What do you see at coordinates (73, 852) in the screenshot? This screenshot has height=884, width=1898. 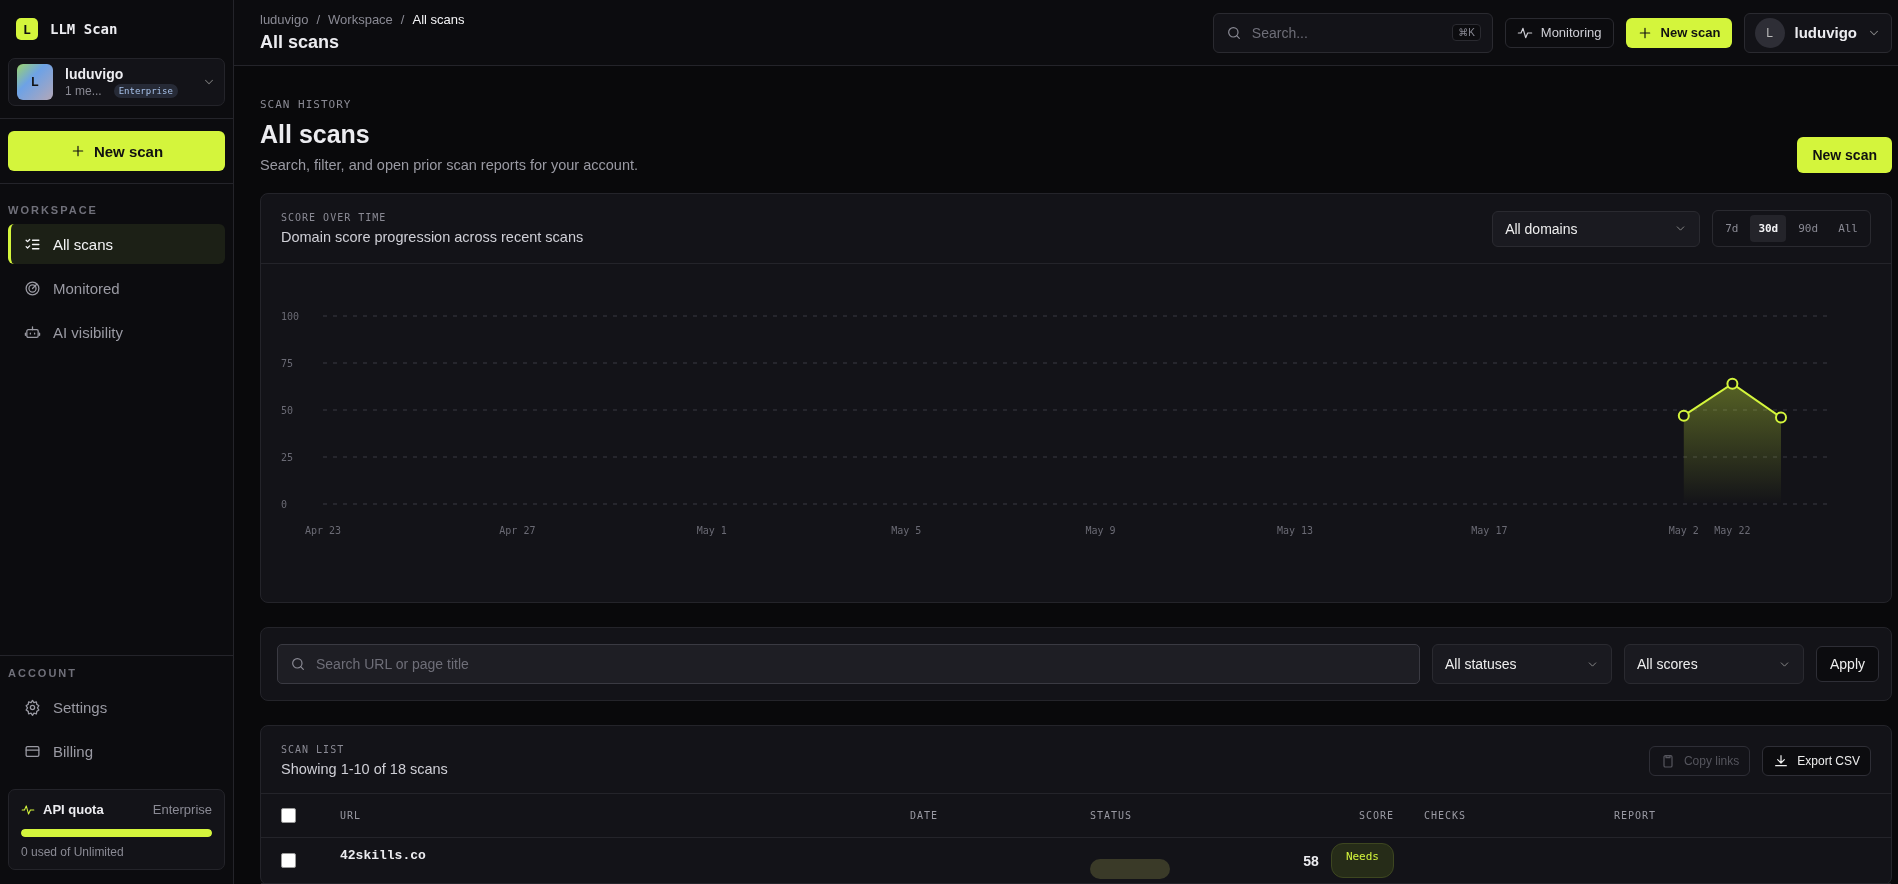 I see `usage-text: 0 used of Unlimited` at bounding box center [73, 852].